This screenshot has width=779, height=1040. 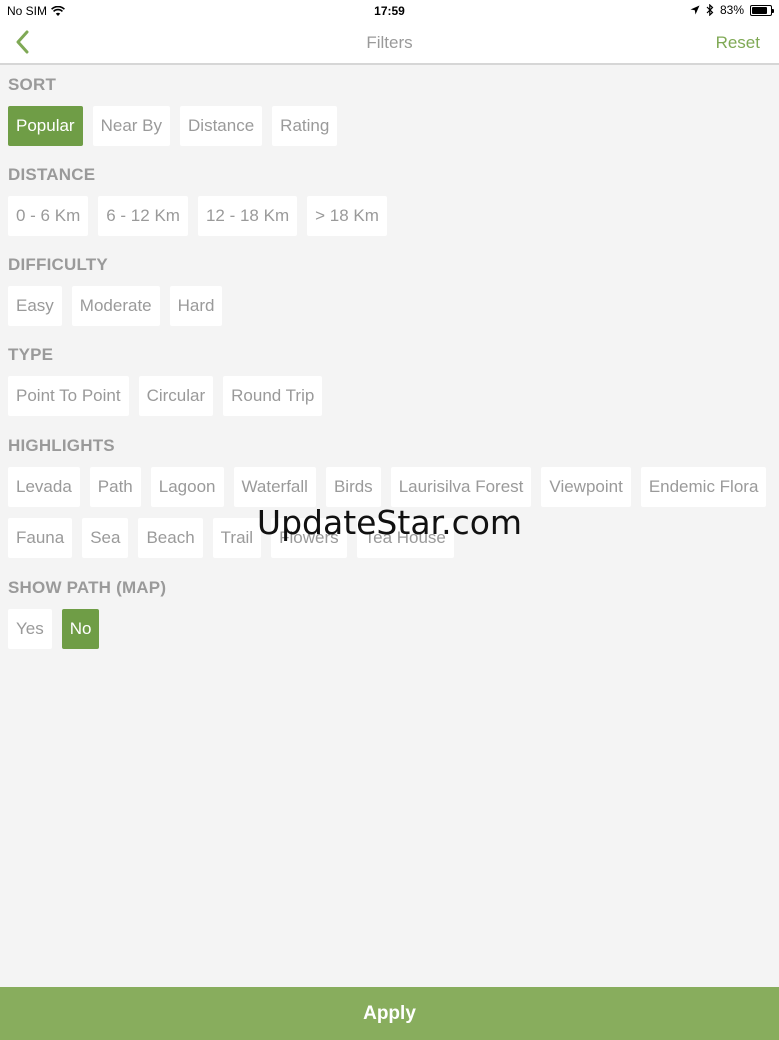 I want to click on sort-option-chip: Rating, so click(x=305, y=126).